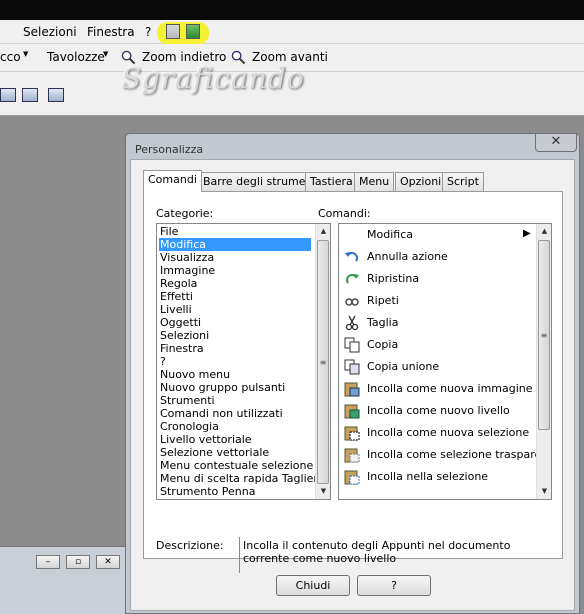 Image resolution: width=584 pixels, height=614 pixels. Describe the element at coordinates (394, 585) in the screenshot. I see `help-button: ?` at that location.